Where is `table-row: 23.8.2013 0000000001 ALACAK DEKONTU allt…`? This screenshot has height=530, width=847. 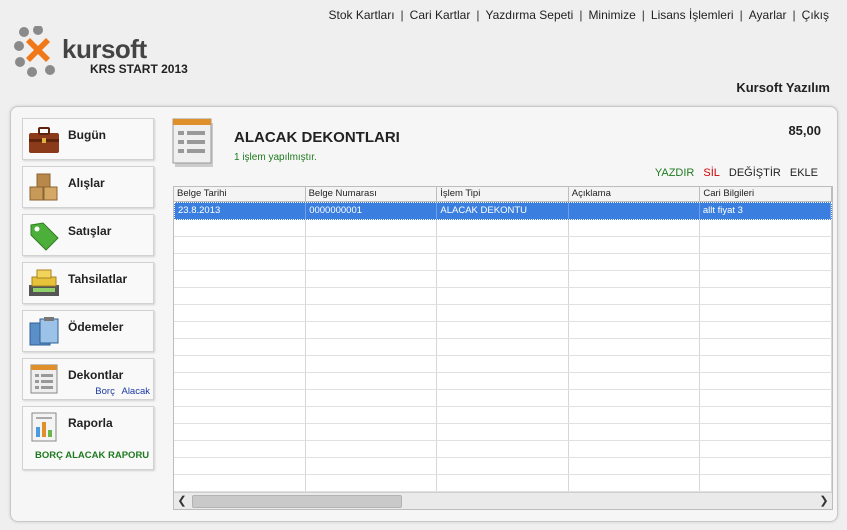
table-row: 23.8.2013 0000000001 ALACAK DEKONTU allt… is located at coordinates (503, 211).